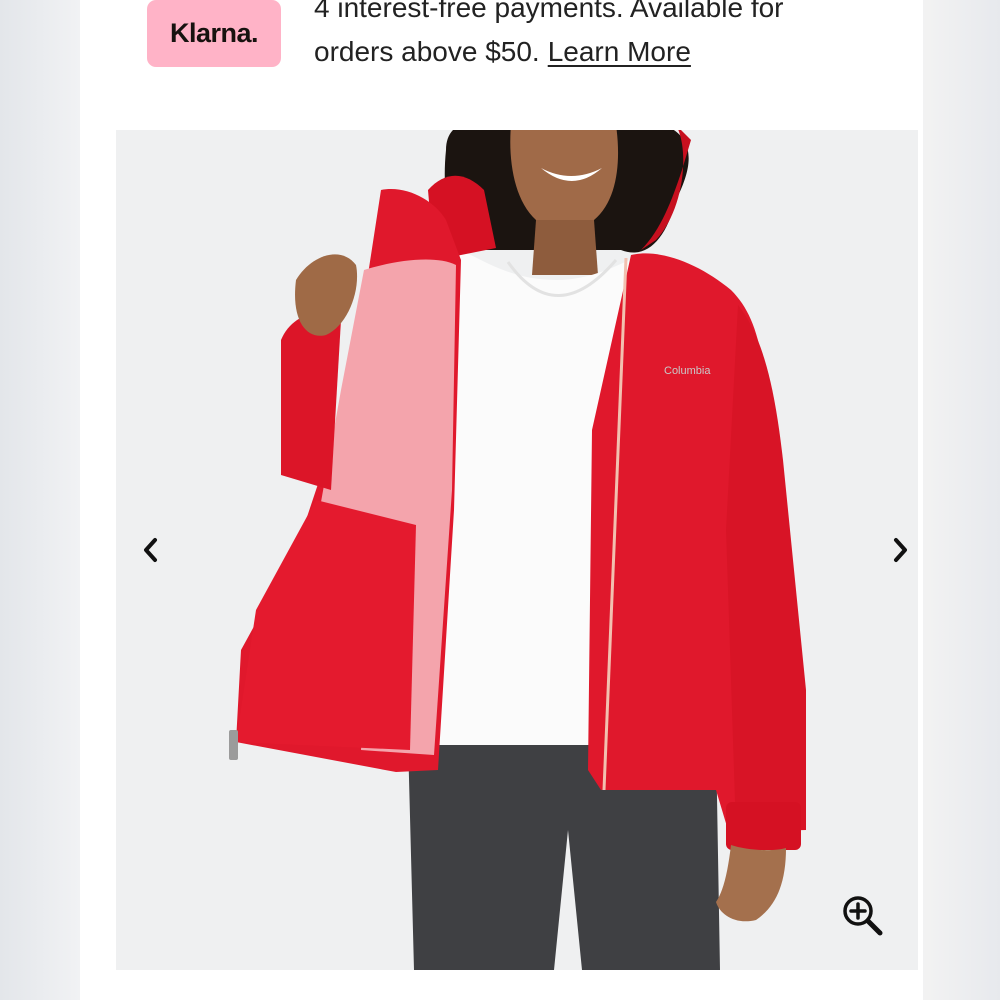 Image resolution: width=1000 pixels, height=1000 pixels. What do you see at coordinates (687, 371) in the screenshot?
I see `columbia-logo: Columbia` at bounding box center [687, 371].